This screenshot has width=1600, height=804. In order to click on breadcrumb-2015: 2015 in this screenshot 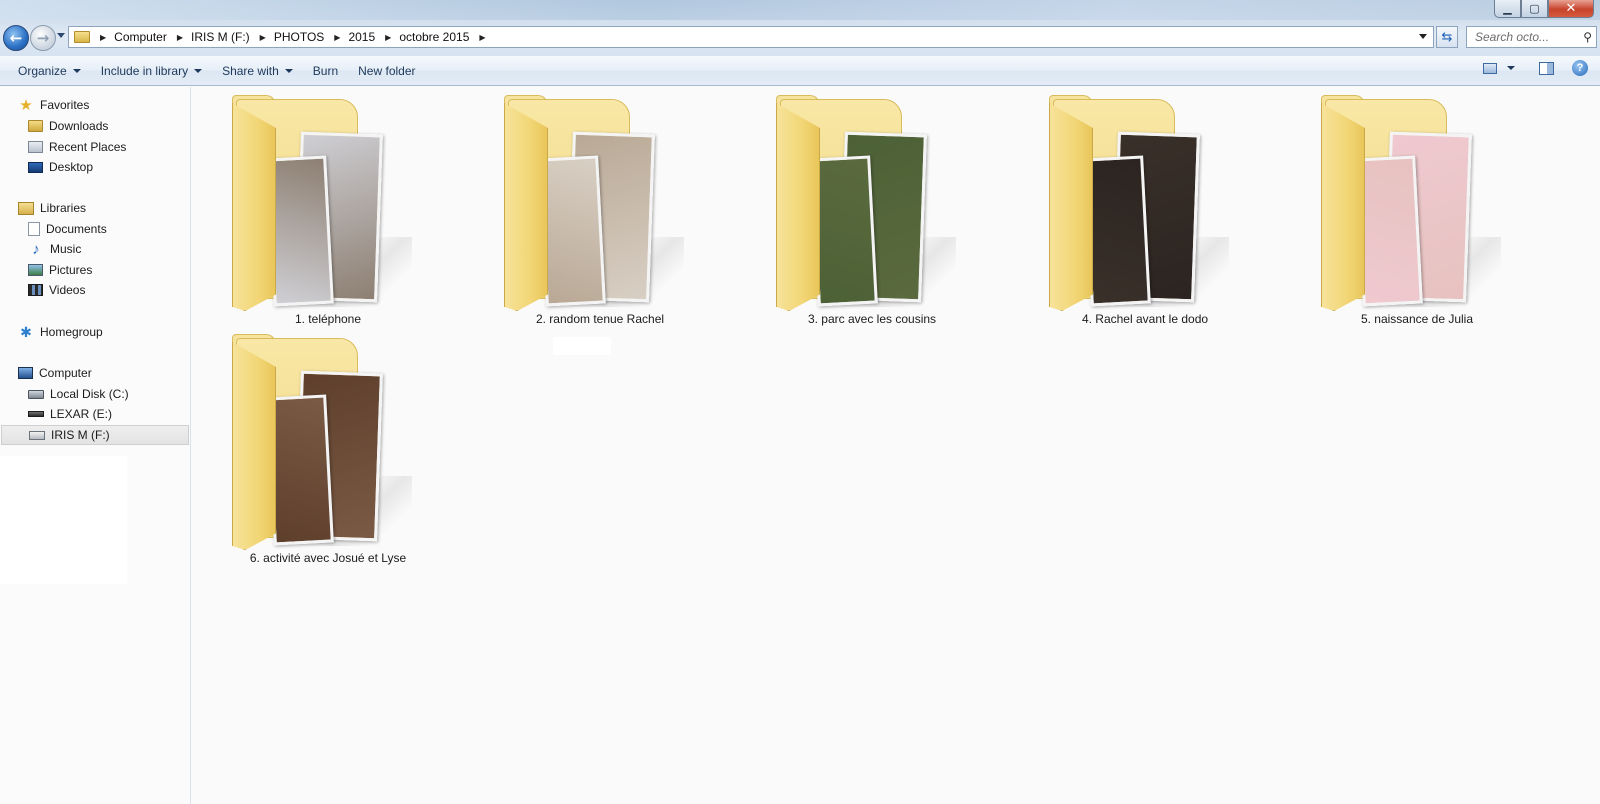, I will do `click(361, 37)`.